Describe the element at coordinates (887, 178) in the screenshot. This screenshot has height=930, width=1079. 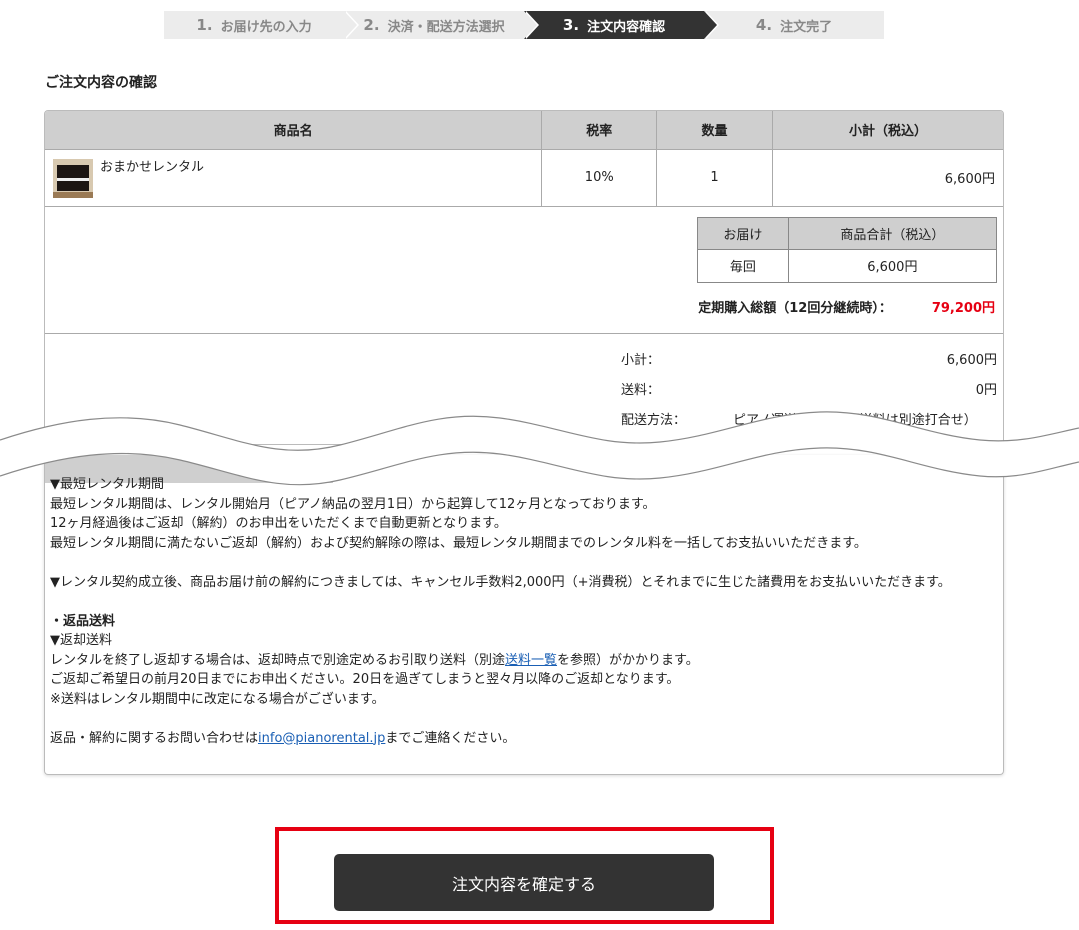
I see `line-subtotal: 6,600円` at that location.